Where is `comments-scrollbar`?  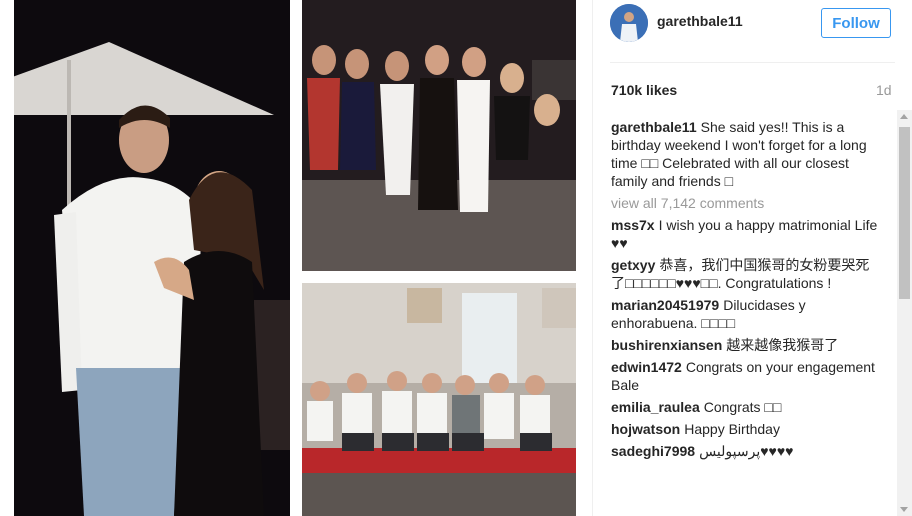 comments-scrollbar is located at coordinates (904, 313).